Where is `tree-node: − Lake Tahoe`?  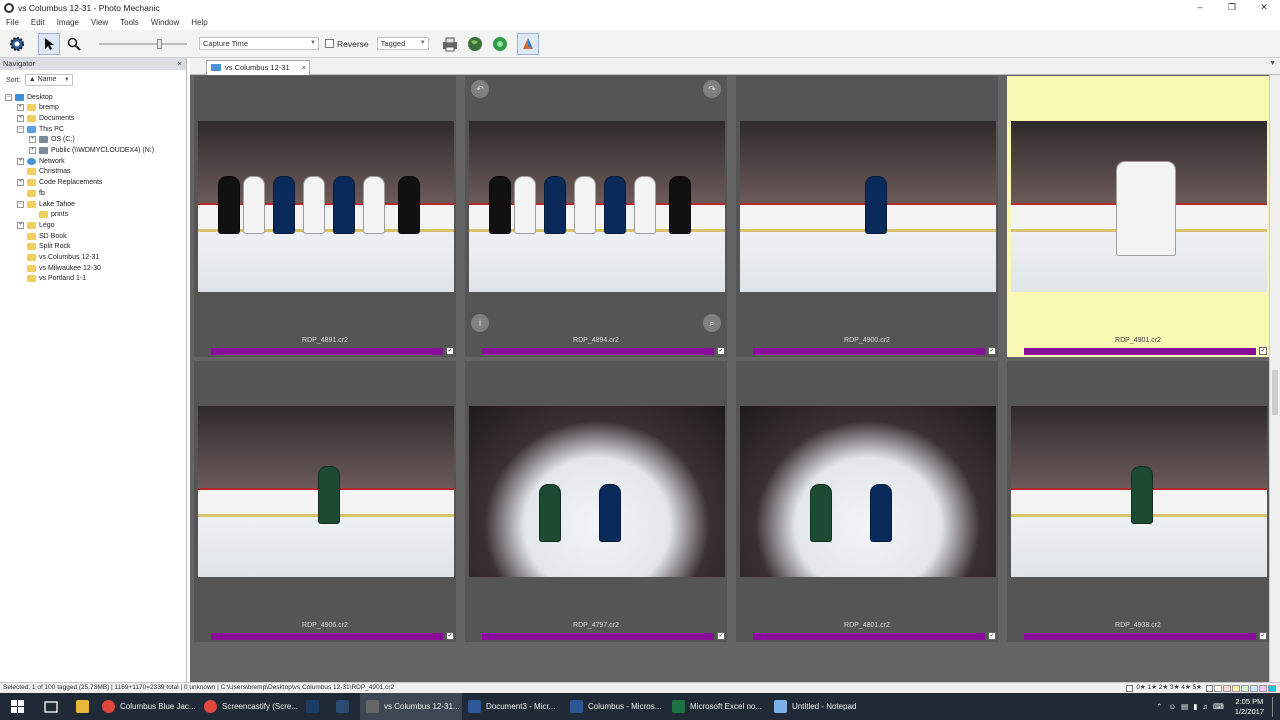 tree-node: − Lake Tahoe is located at coordinates (46, 204).